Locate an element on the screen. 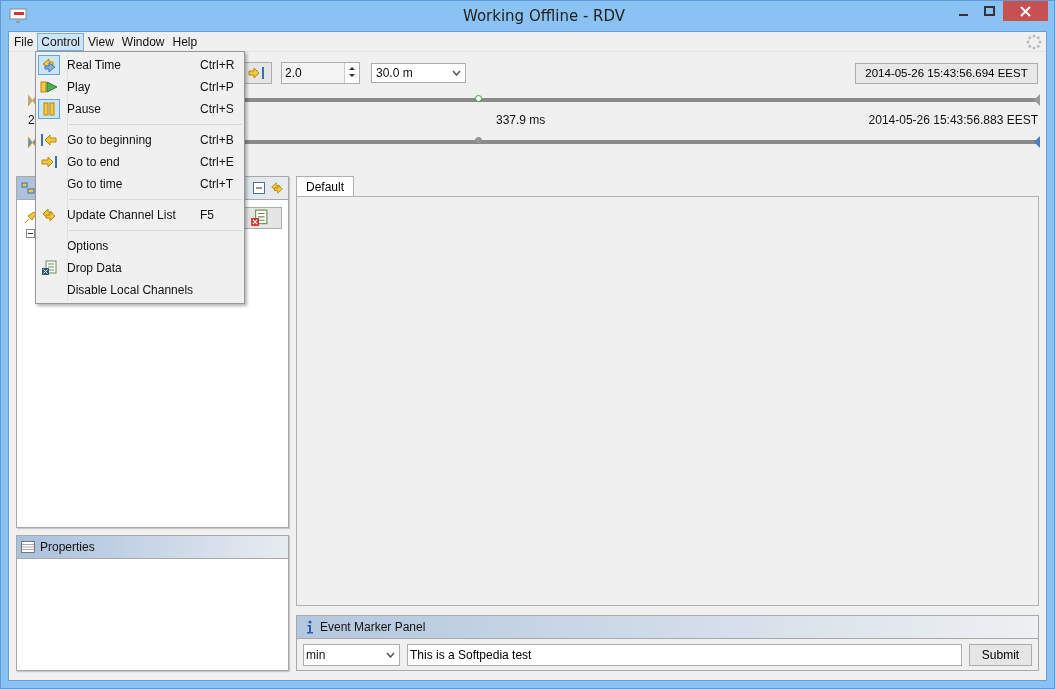  menu-item: Go to time Ctrl+T is located at coordinates (140, 184).